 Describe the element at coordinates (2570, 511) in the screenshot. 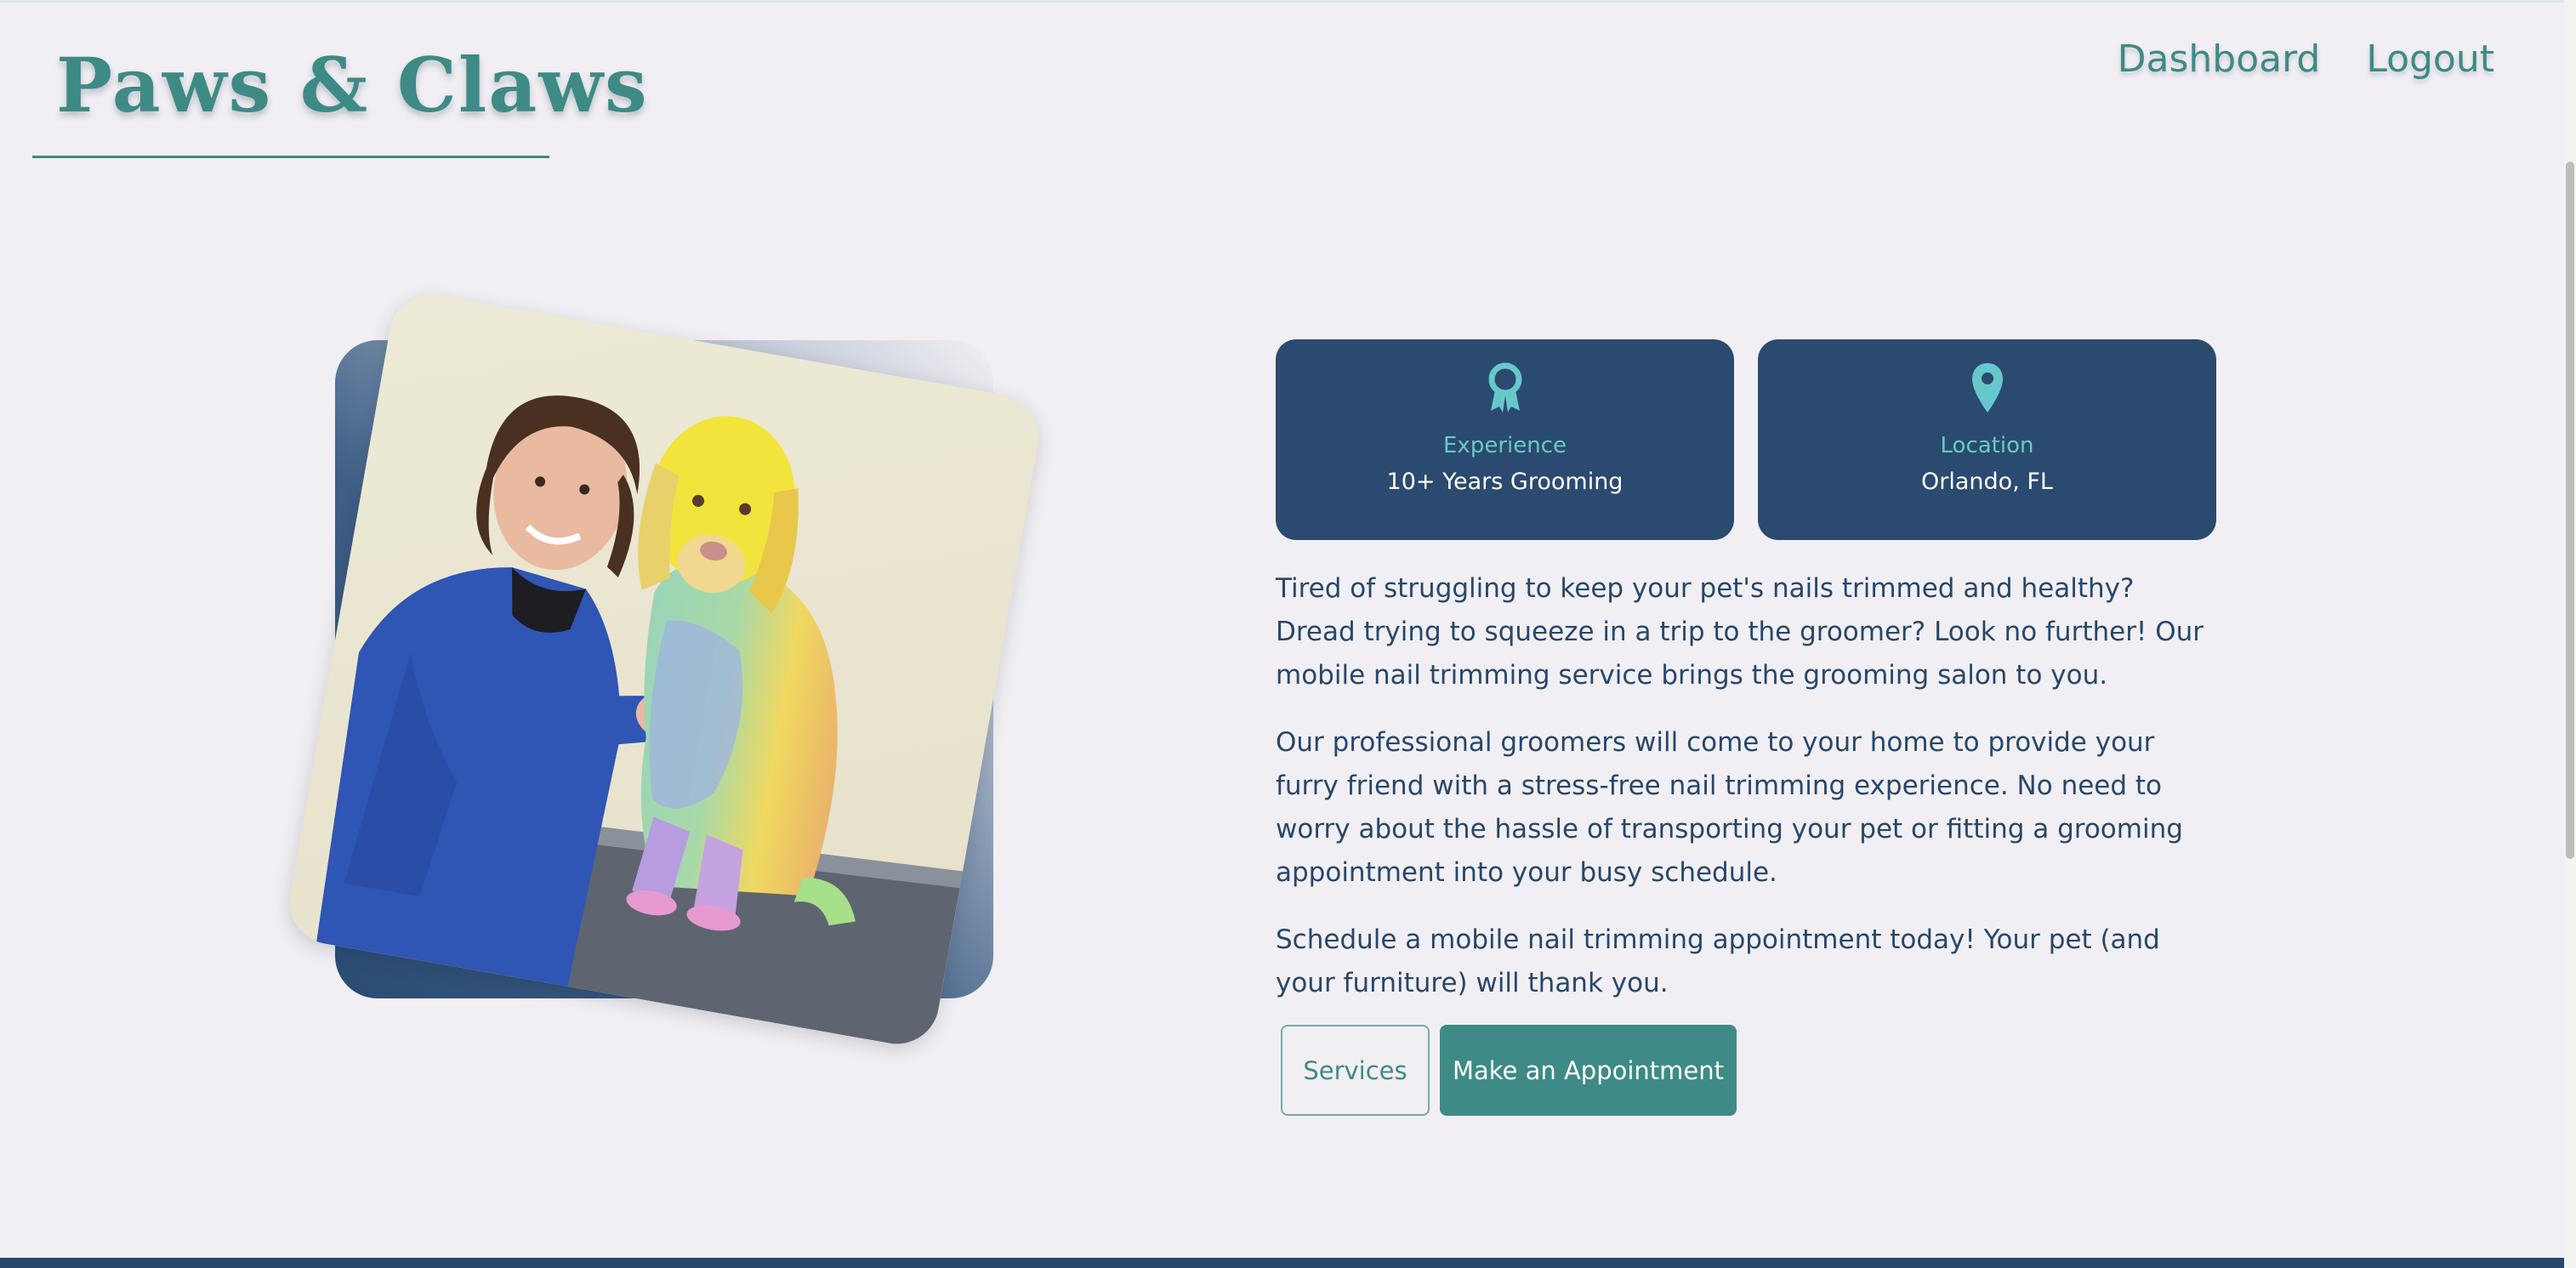

I see `scrollbar-thumb` at that location.